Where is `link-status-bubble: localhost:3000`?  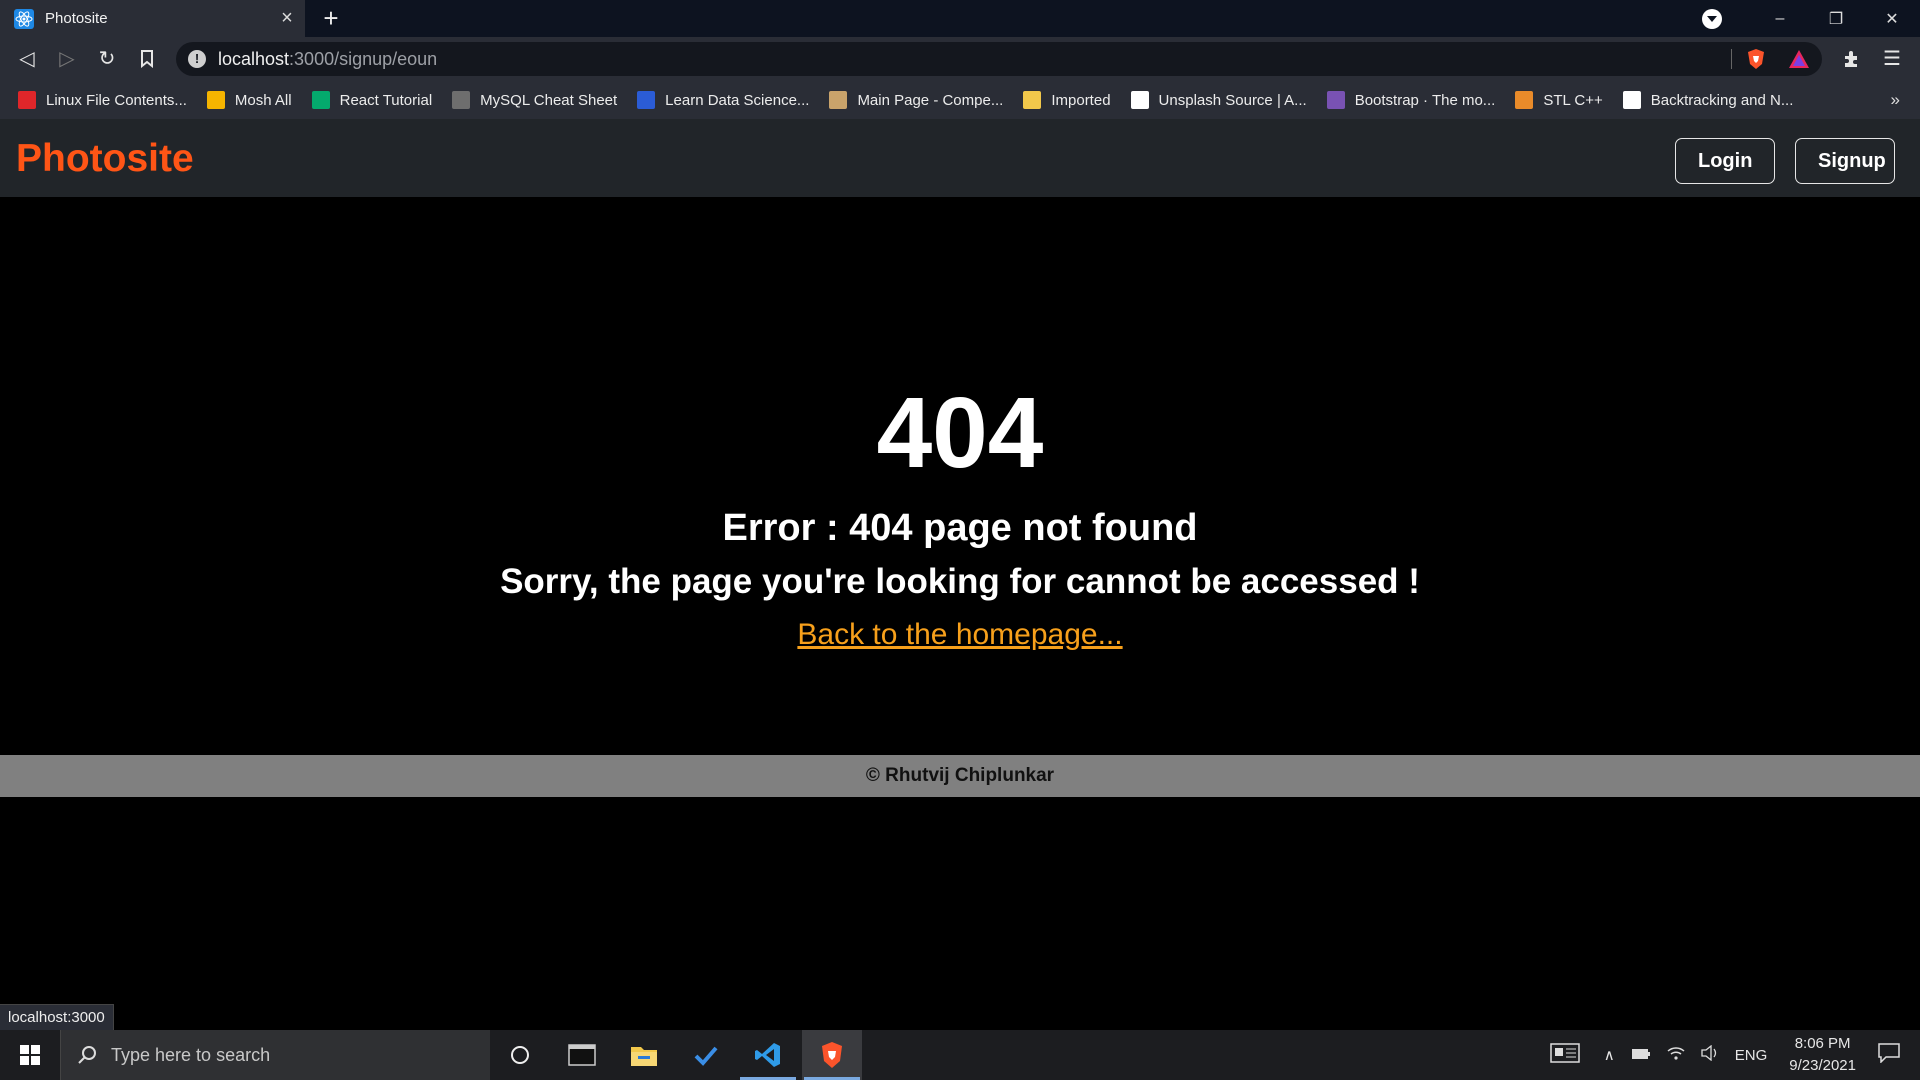 link-status-bubble: localhost:3000 is located at coordinates (57, 1018).